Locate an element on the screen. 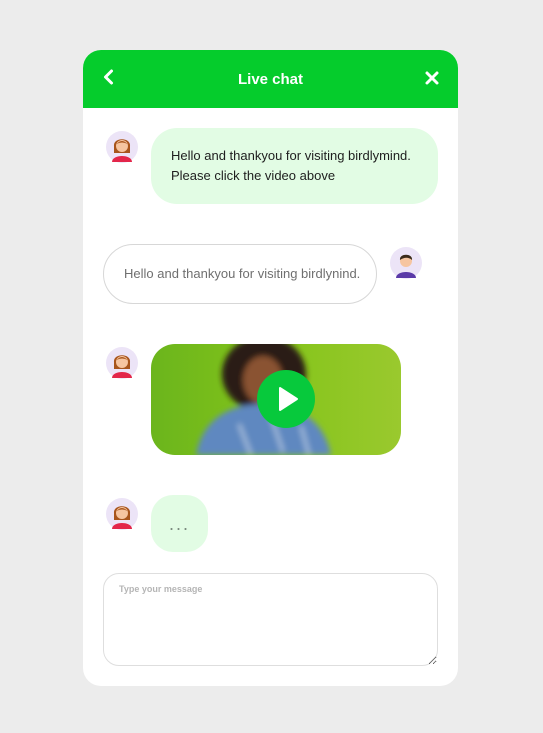 The image size is (543, 733). play-button is located at coordinates (286, 399).